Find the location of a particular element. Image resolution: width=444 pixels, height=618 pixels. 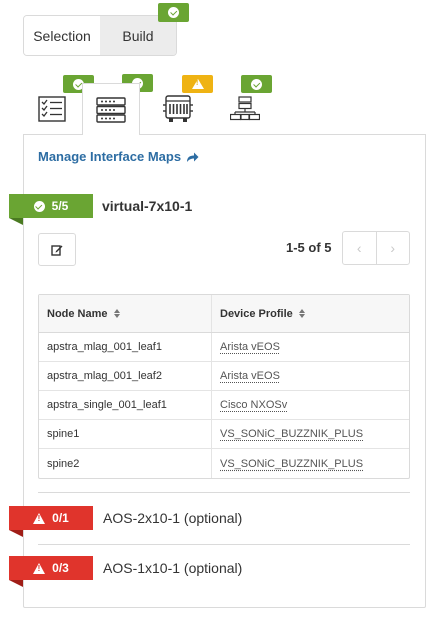

tab-server-rack is located at coordinates (111, 109).